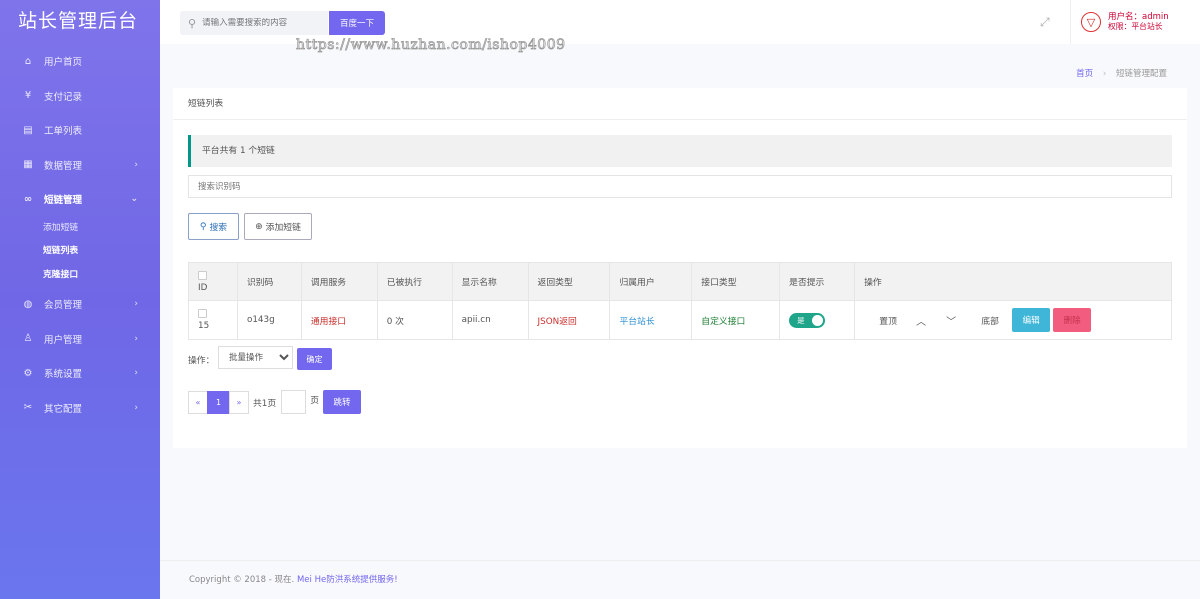  I want to click on col-code: 识别码, so click(269, 281).